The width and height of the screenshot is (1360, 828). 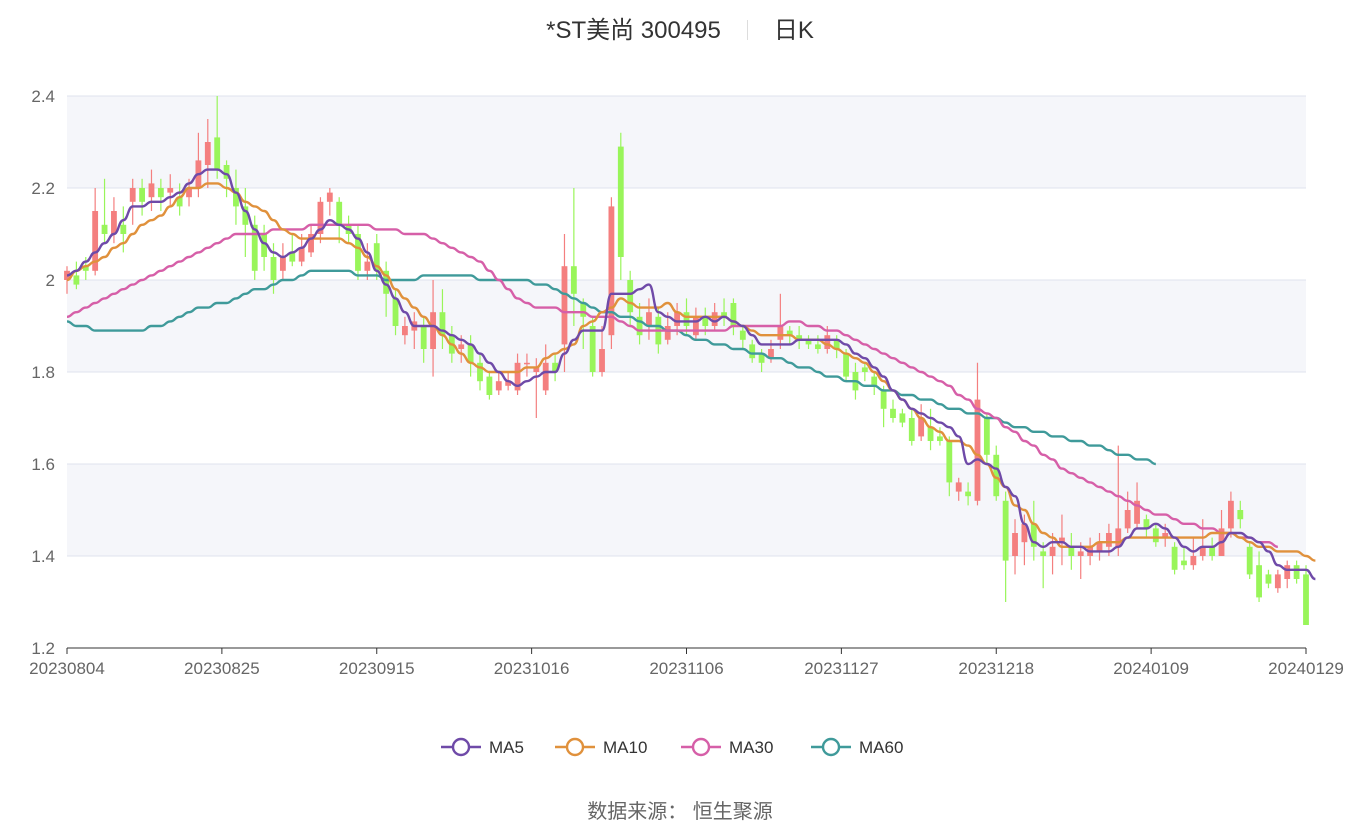 I want to click on x-tick-label: 20240109, so click(x=1151, y=668).